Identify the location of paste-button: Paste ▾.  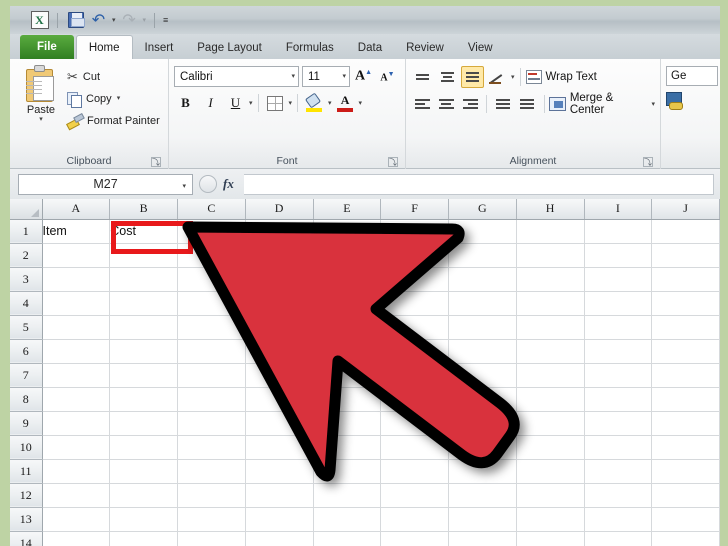
(41, 93).